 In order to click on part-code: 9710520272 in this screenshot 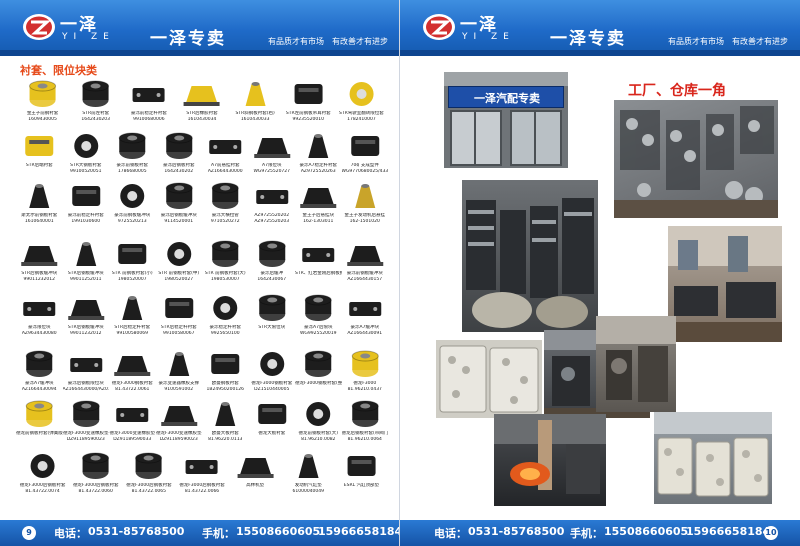, I will do `click(225, 221)`.